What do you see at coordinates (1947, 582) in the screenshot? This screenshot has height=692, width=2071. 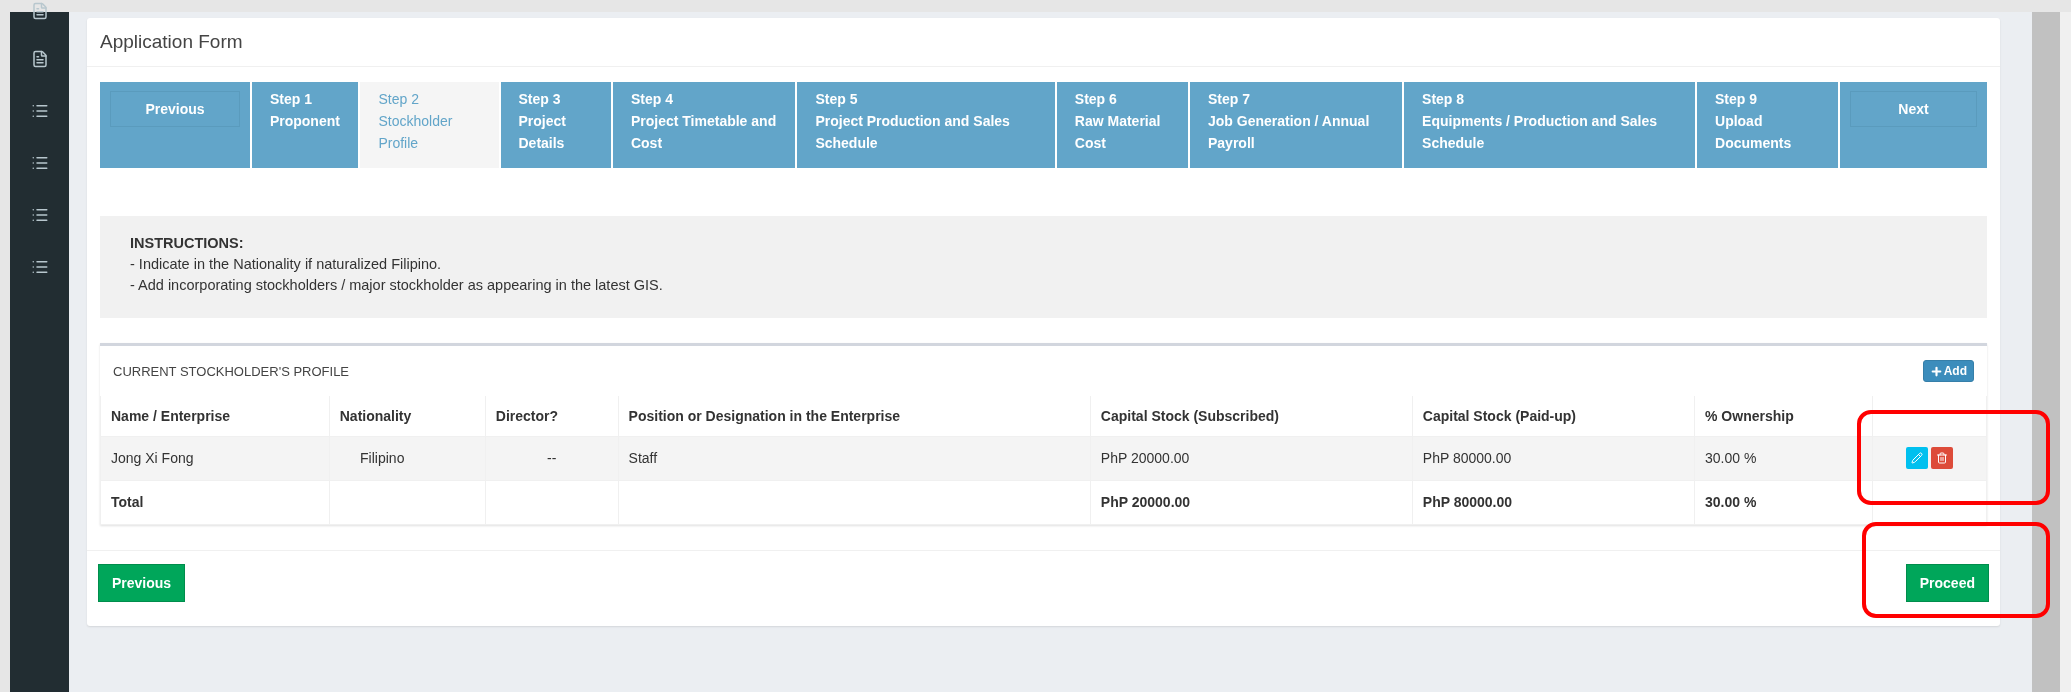 I see `proceed-button: Proceed` at bounding box center [1947, 582].